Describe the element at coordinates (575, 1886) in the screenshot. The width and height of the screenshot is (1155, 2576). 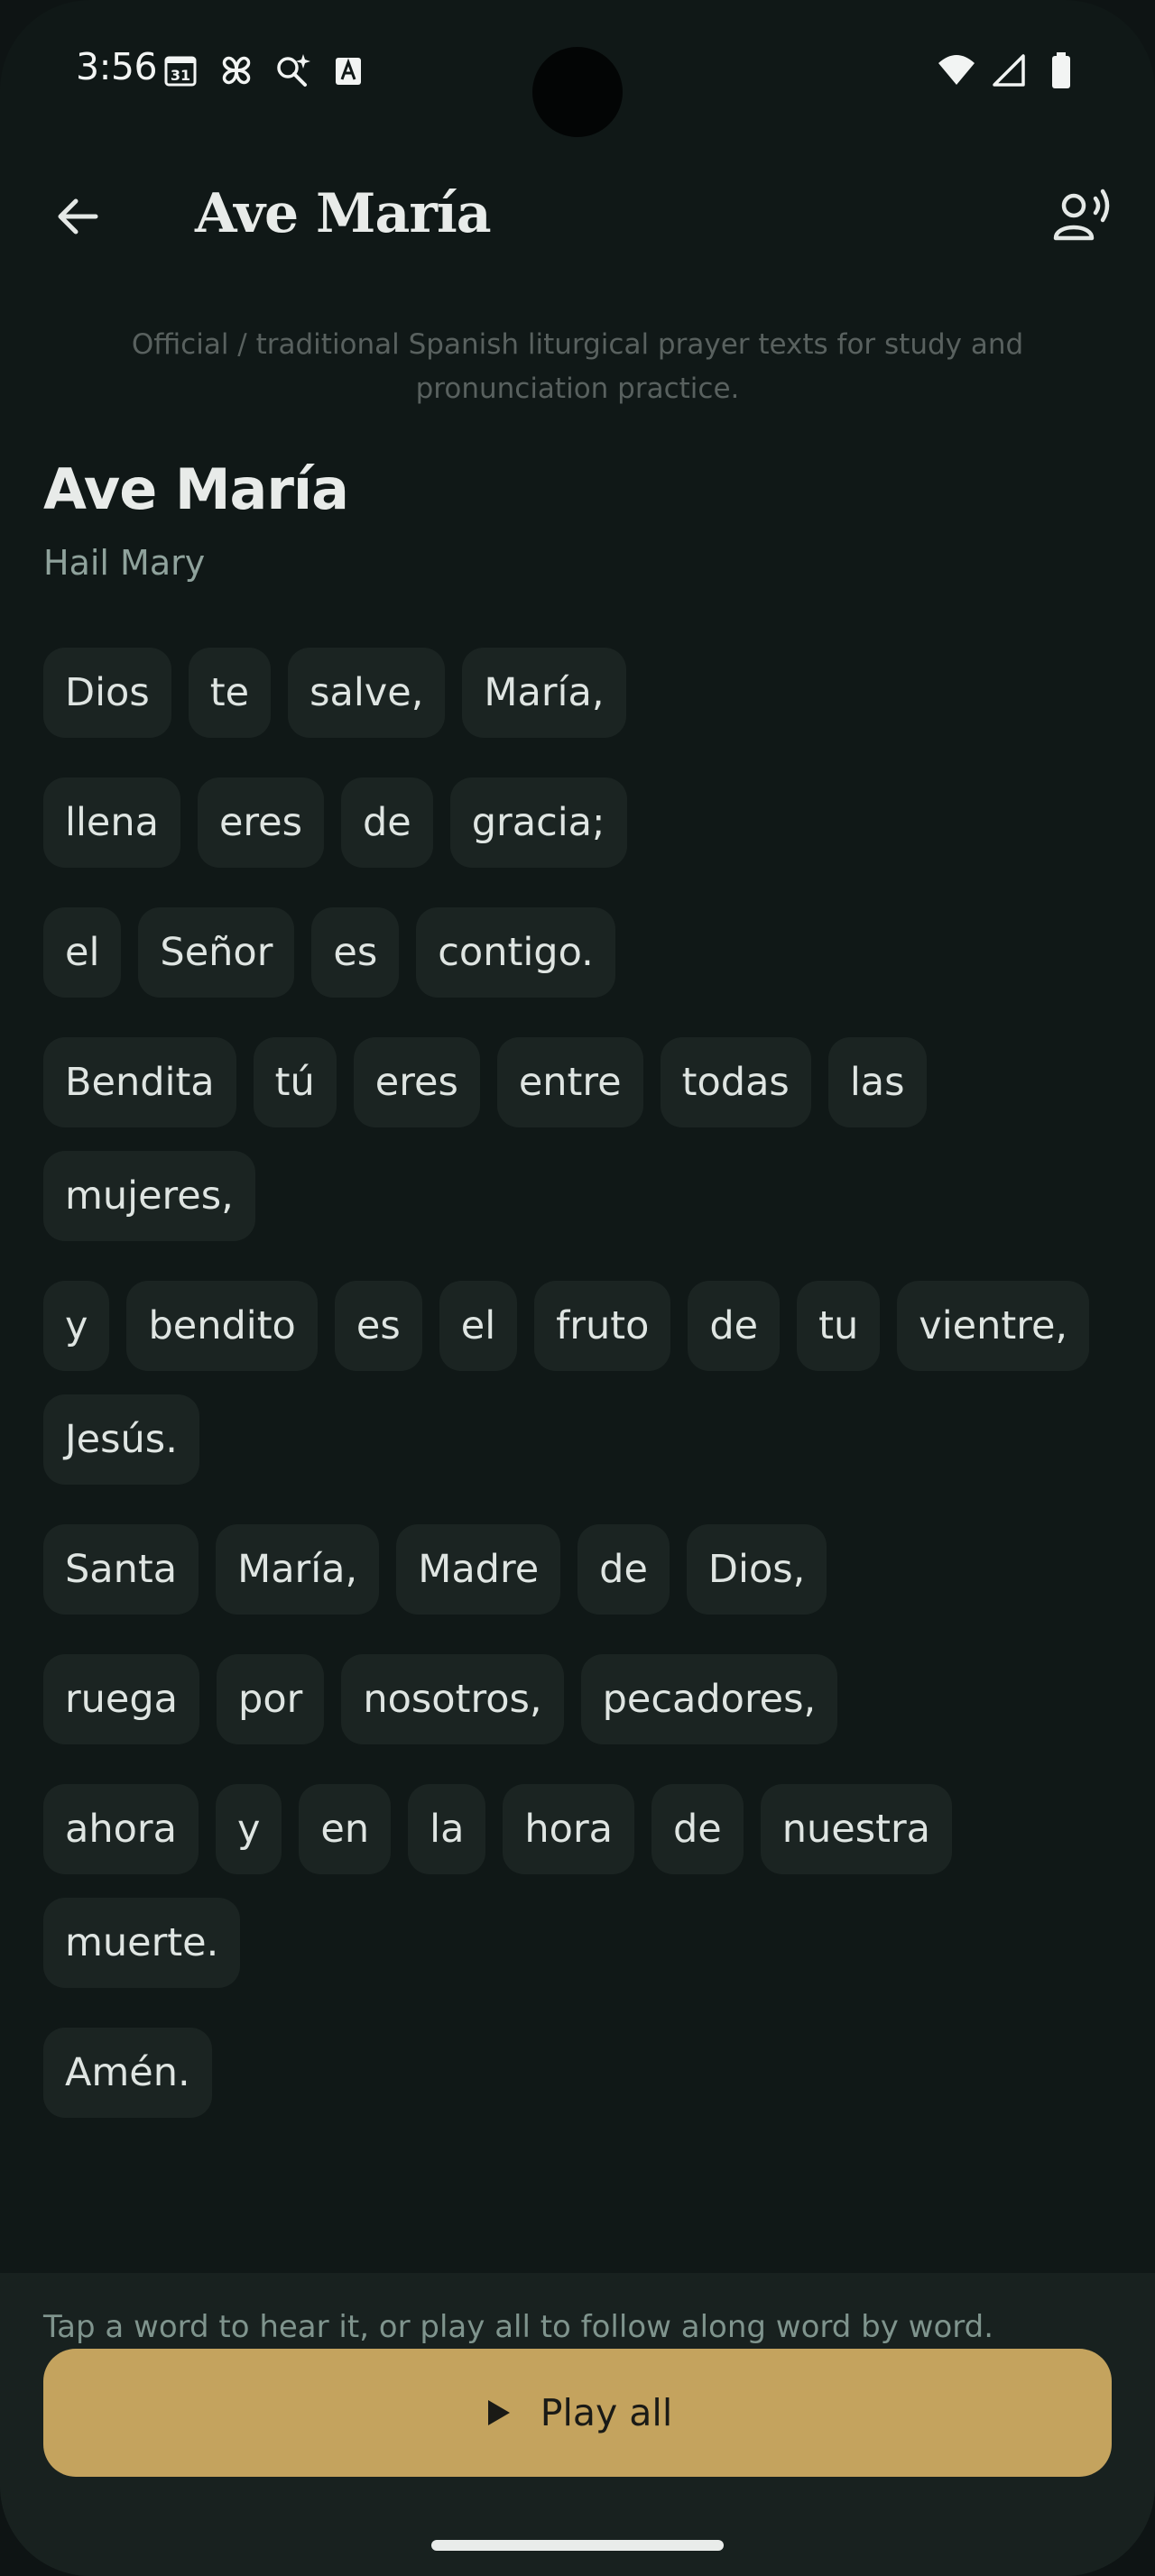
I see `prayer-line: ahora y en la hora de nuestra muerte.` at that location.